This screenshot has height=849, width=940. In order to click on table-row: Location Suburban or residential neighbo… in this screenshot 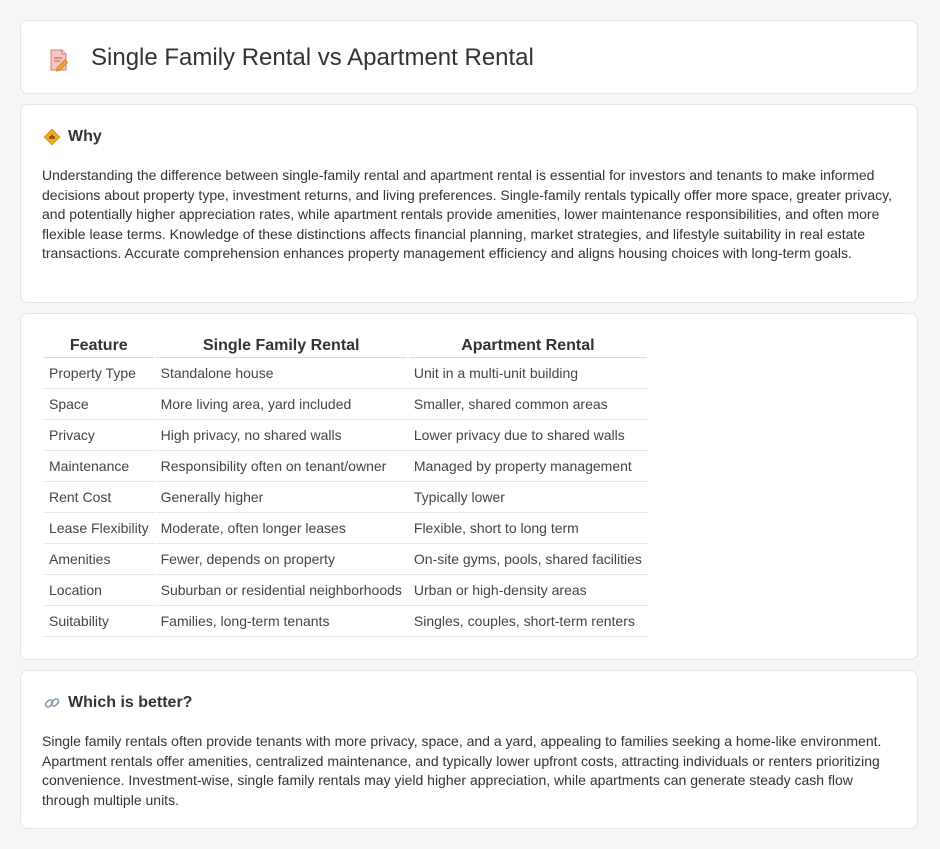, I will do `click(345, 590)`.